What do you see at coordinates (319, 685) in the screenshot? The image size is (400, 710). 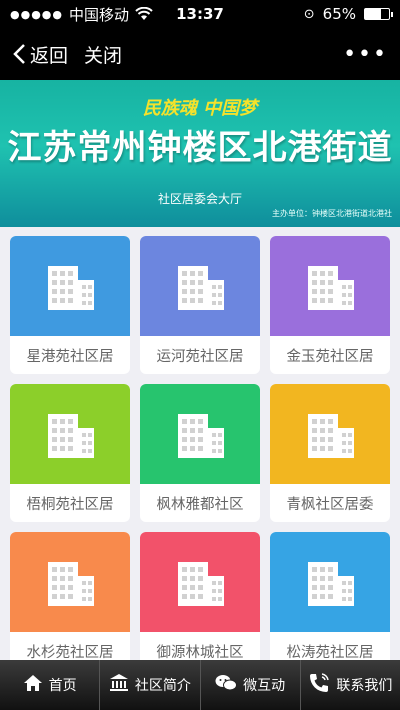 I see `phone-icon` at bounding box center [319, 685].